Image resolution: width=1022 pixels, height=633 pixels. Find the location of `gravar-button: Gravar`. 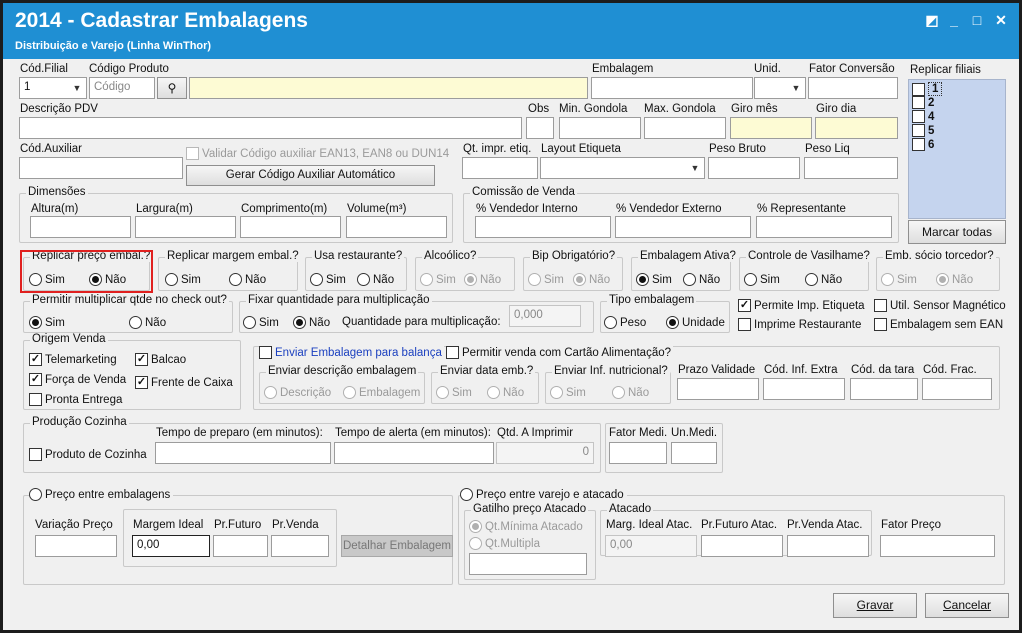

gravar-button: Gravar is located at coordinates (875, 605).